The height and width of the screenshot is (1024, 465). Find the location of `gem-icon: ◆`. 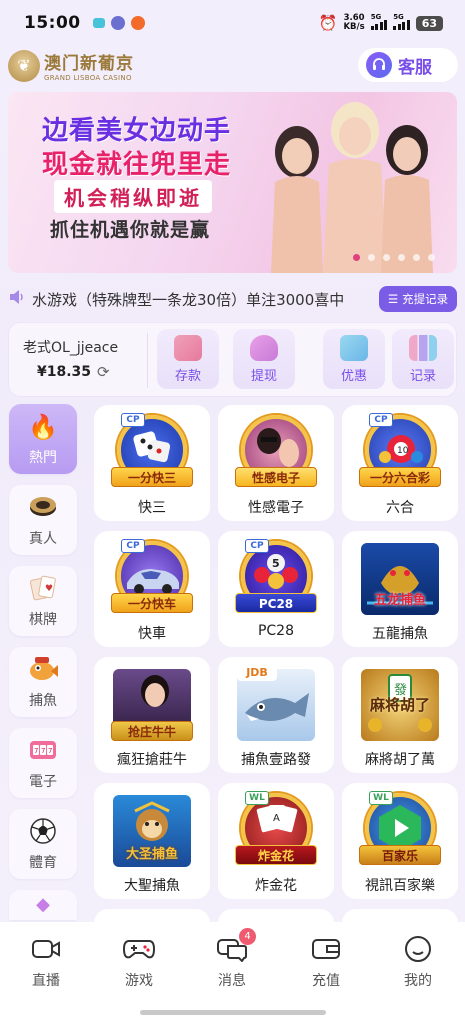

gem-icon: ◆ is located at coordinates (43, 904).